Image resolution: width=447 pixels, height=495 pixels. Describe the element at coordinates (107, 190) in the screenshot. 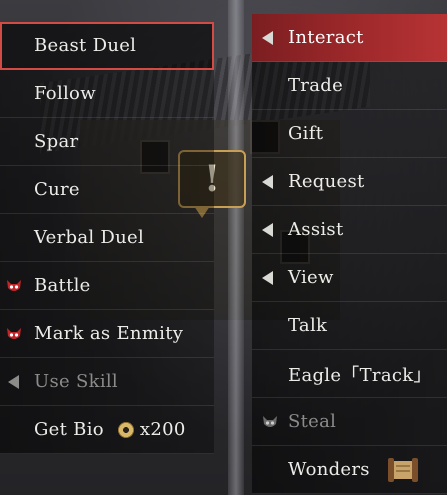

I see `menu-item-cure: Cure` at that location.